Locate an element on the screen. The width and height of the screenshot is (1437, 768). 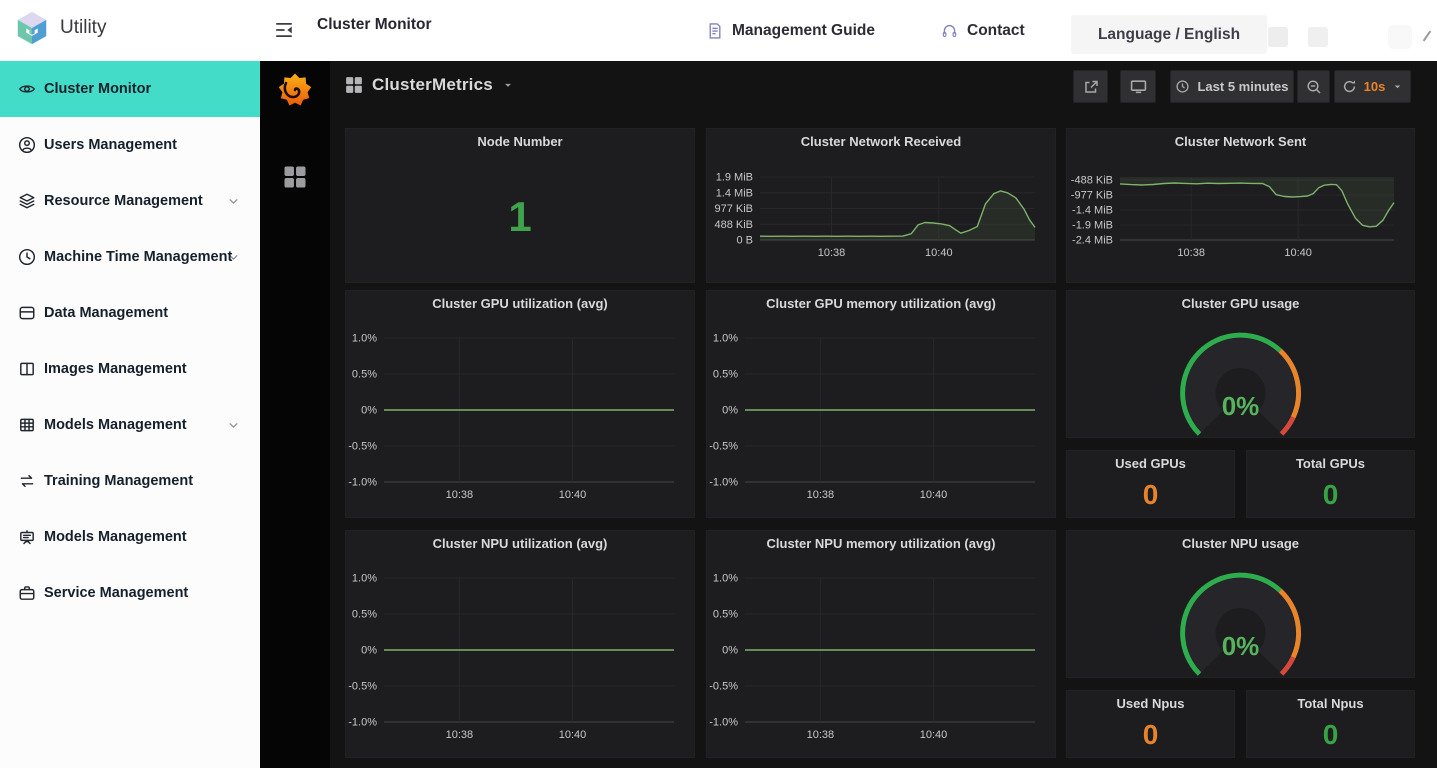
edit-slash-icon is located at coordinates (1427, 36).